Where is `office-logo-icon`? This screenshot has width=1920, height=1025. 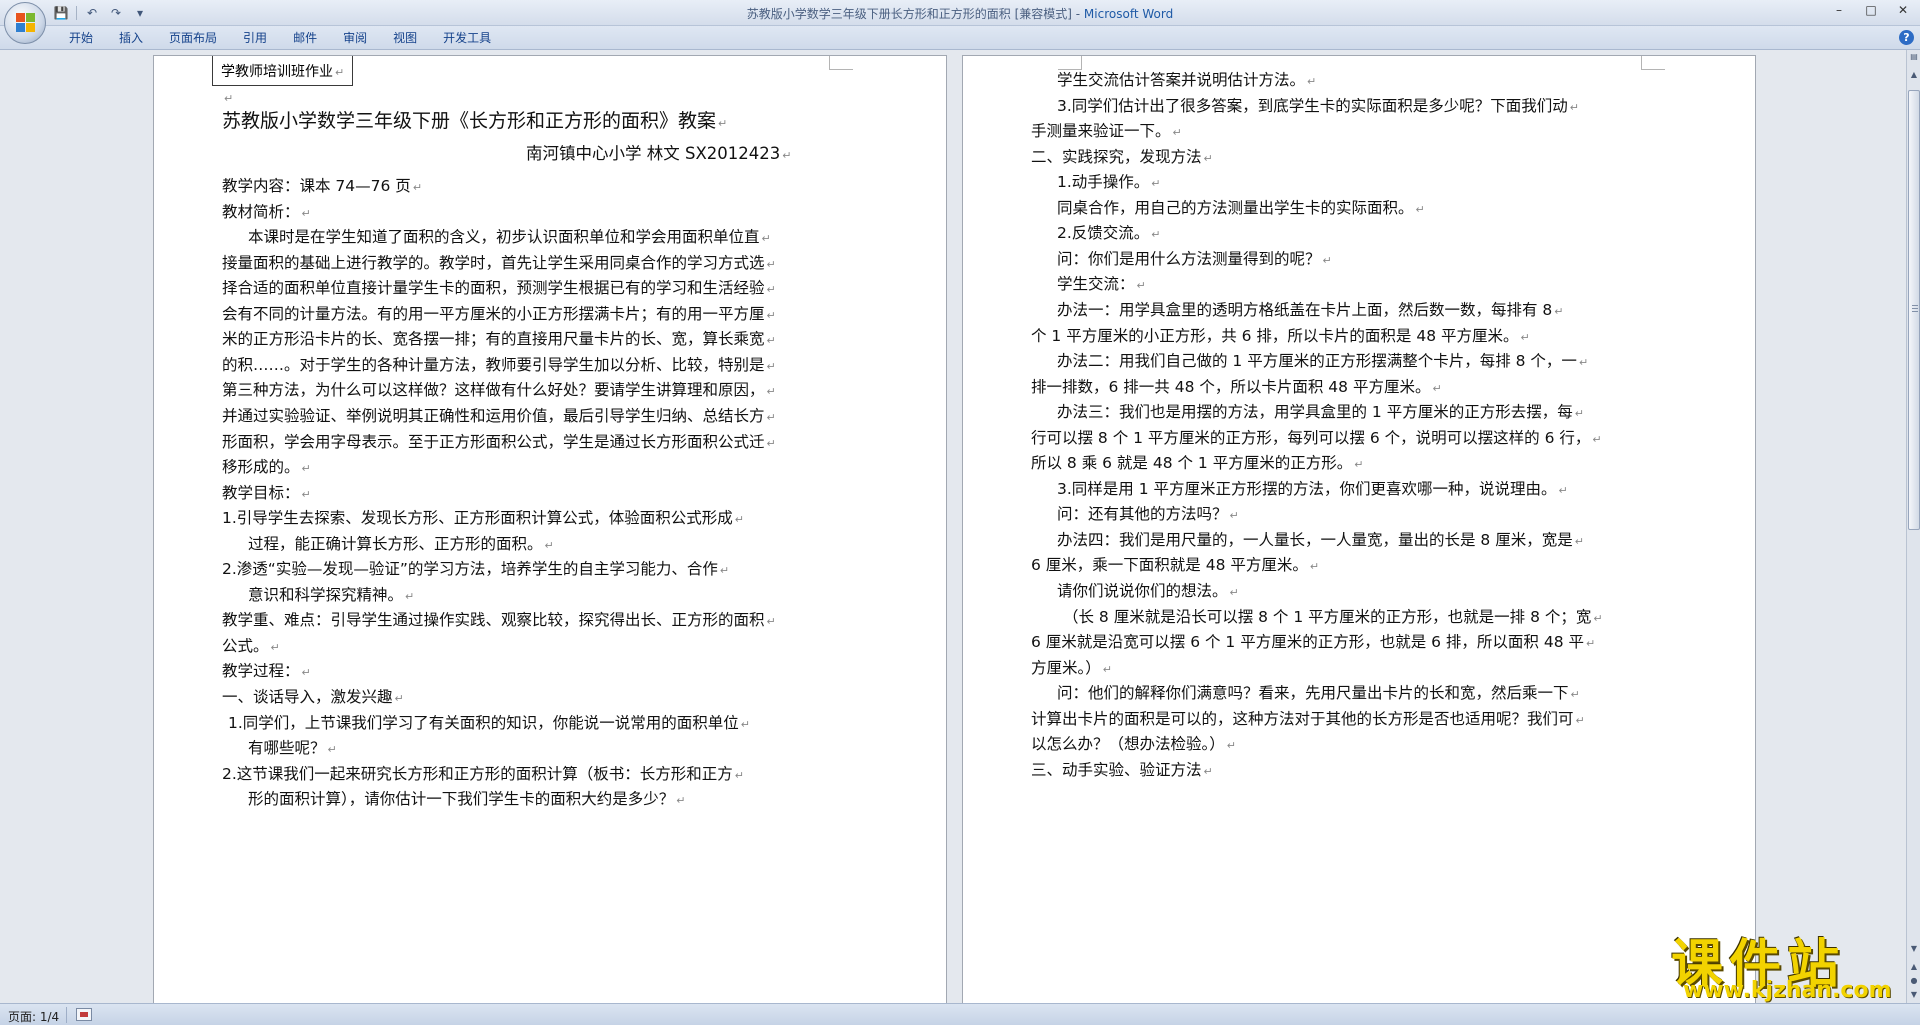
office-logo-icon is located at coordinates (26, 23).